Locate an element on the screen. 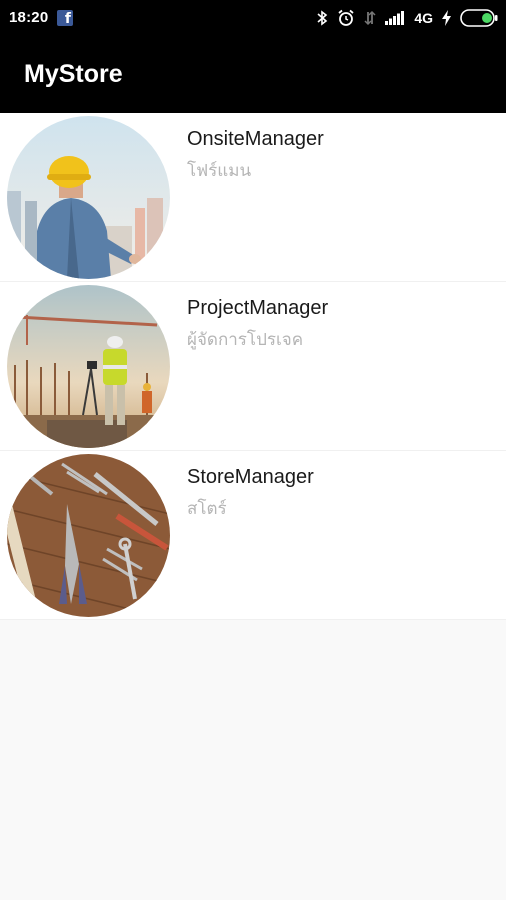  tools-on-wood-image is located at coordinates (88, 535).